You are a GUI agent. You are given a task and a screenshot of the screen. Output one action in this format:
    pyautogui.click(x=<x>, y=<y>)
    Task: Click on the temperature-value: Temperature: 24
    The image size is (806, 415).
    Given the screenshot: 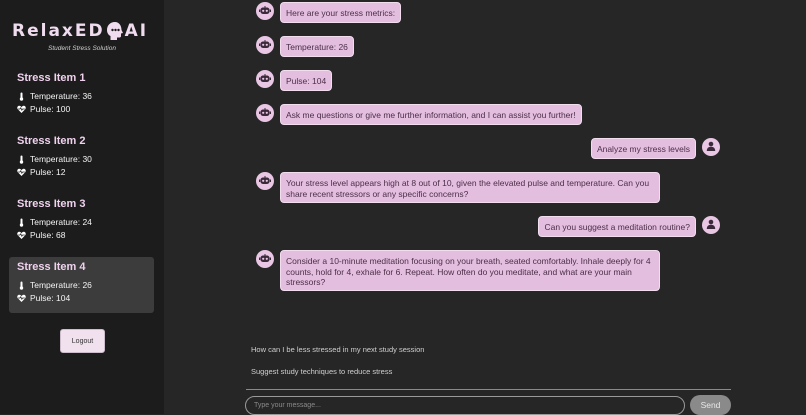 What is the action you would take?
    pyautogui.click(x=61, y=222)
    